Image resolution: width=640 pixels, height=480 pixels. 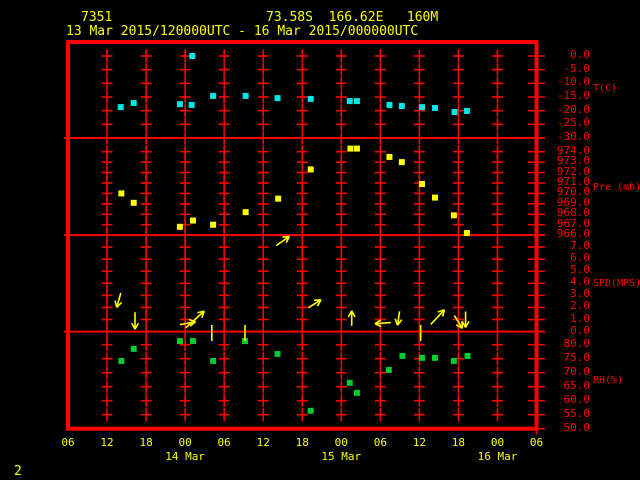 What do you see at coordinates (352, 17) in the screenshot?
I see `station-location: 73.58S 166.62E 160M` at bounding box center [352, 17].